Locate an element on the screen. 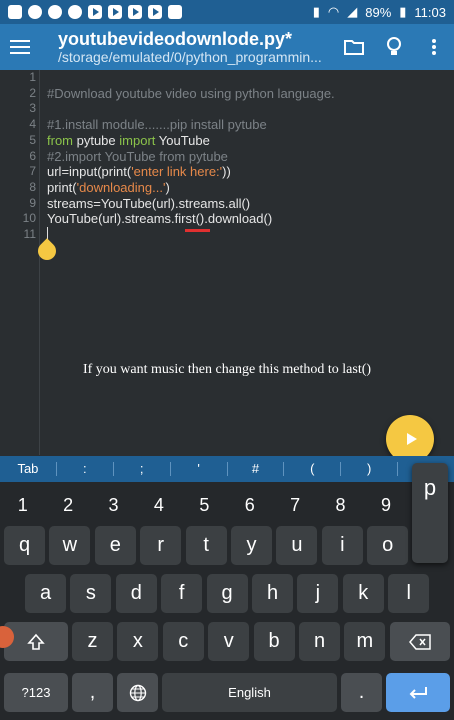 The width and height of the screenshot is (454, 720). number-key: 1 is located at coordinates (22, 505).